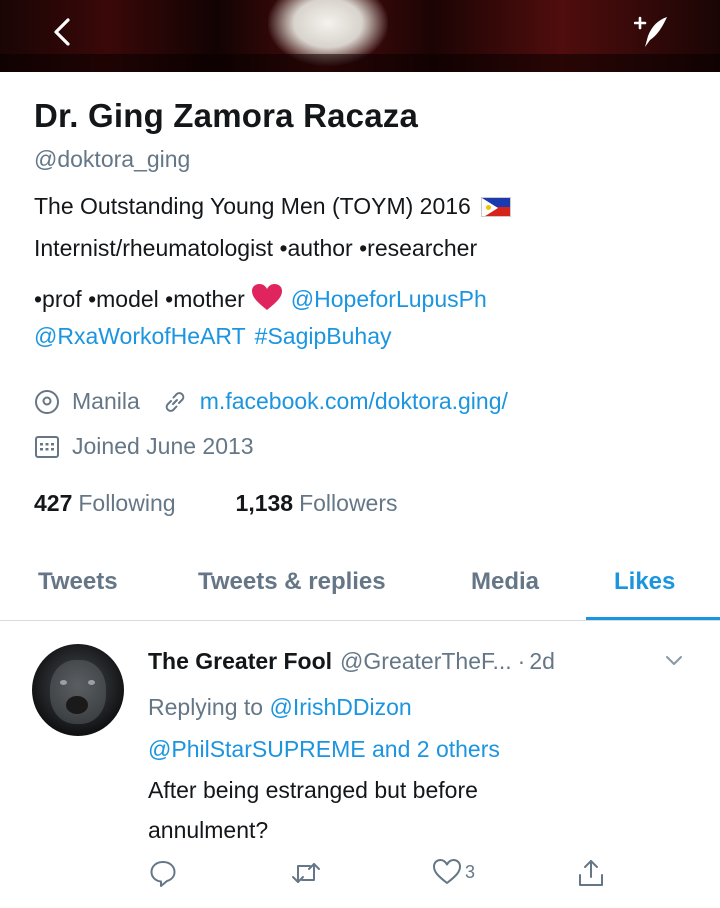 This screenshot has height=908, width=720. What do you see at coordinates (216, 503) in the screenshot?
I see `profile-stats: 427 Following 1,138 Followers` at bounding box center [216, 503].